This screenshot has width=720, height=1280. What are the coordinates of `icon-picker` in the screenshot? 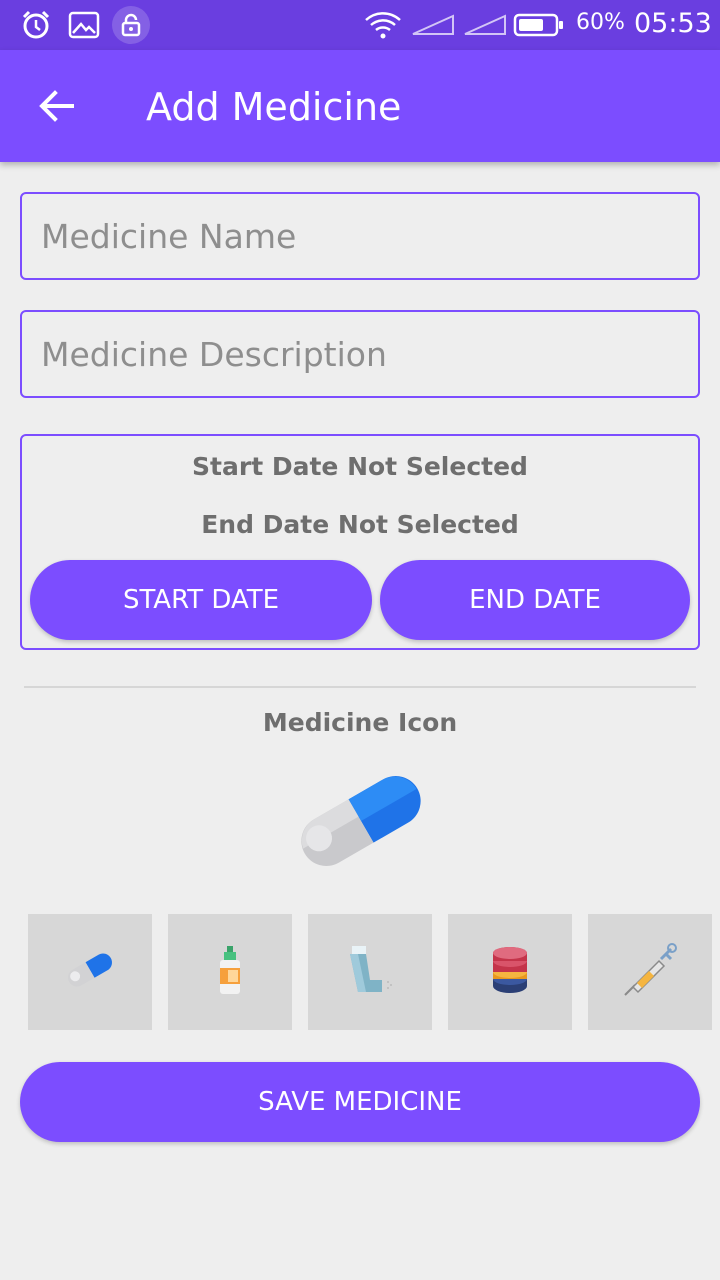 It's located at (360, 972).